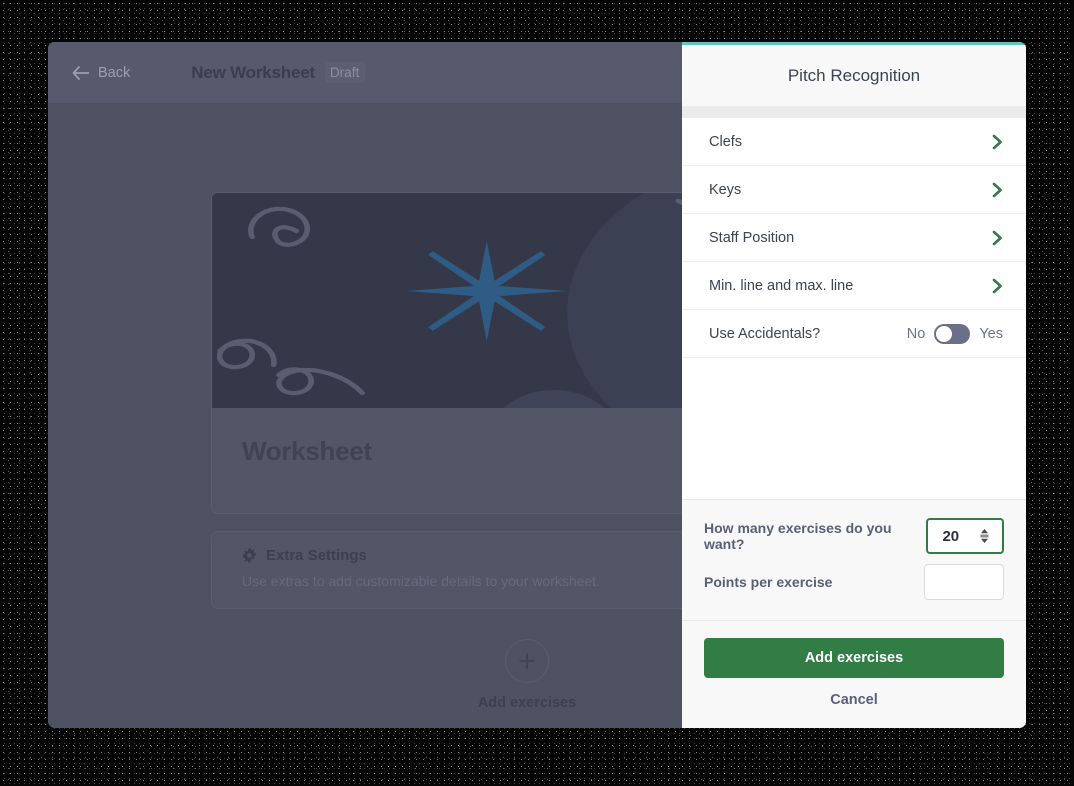 The width and height of the screenshot is (1074, 786). Describe the element at coordinates (798, 536) in the screenshot. I see `exercise-count-label: How many exercises do you want?` at that location.